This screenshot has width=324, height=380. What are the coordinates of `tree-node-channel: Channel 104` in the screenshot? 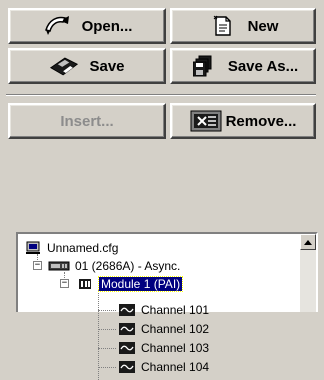 It's located at (163, 367).